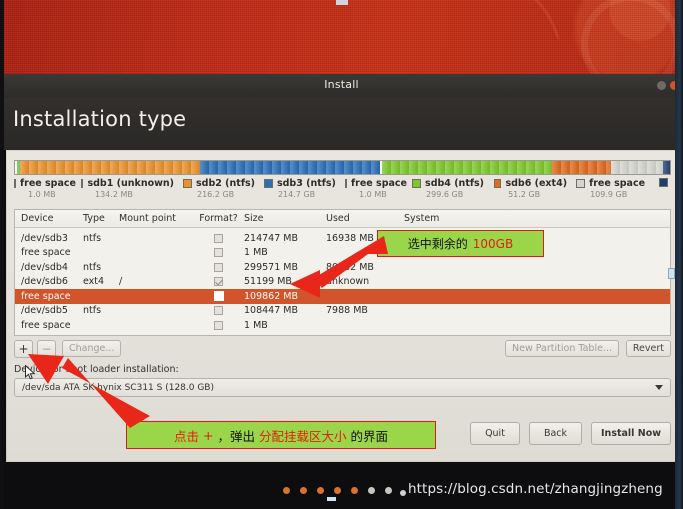 This screenshot has width=683, height=509. I want to click on partition-bar-segments, so click(342, 167).